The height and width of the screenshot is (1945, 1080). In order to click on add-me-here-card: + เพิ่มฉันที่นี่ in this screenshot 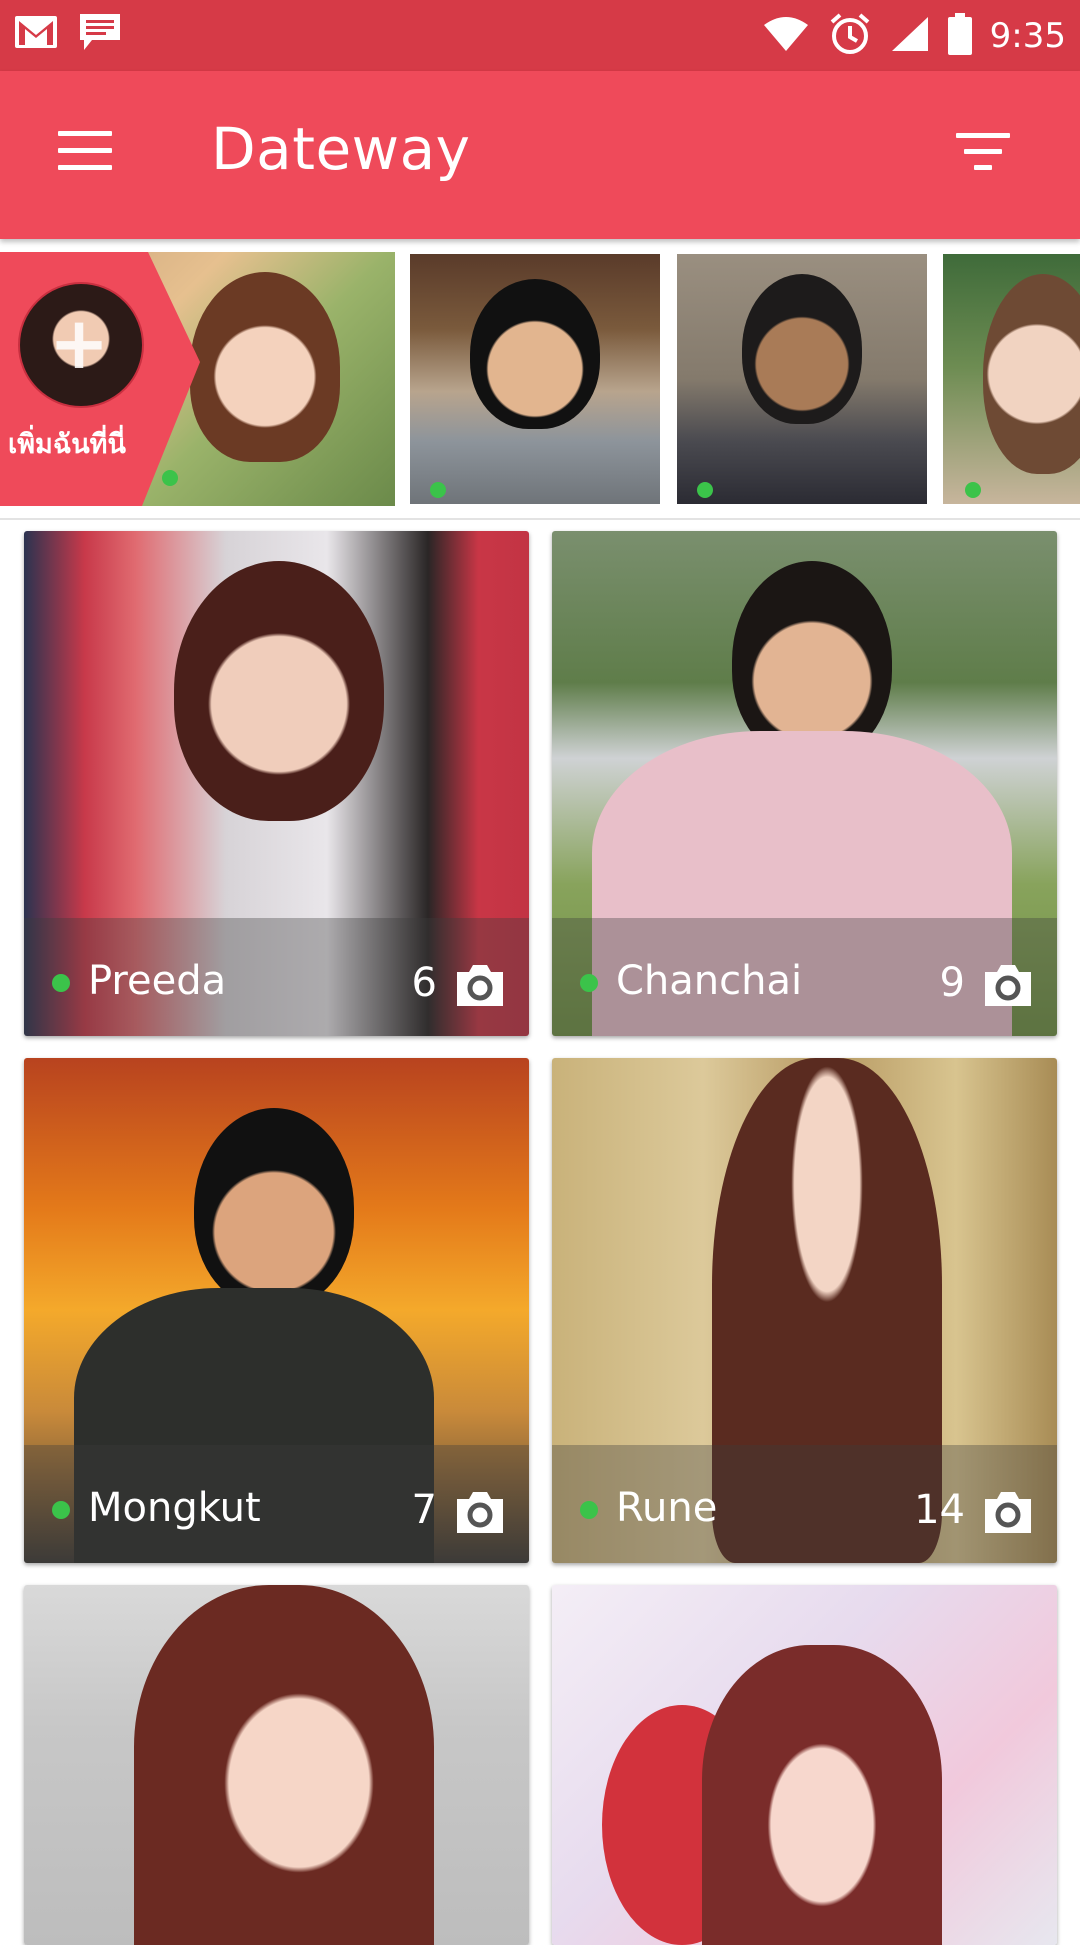, I will do `click(197, 379)`.